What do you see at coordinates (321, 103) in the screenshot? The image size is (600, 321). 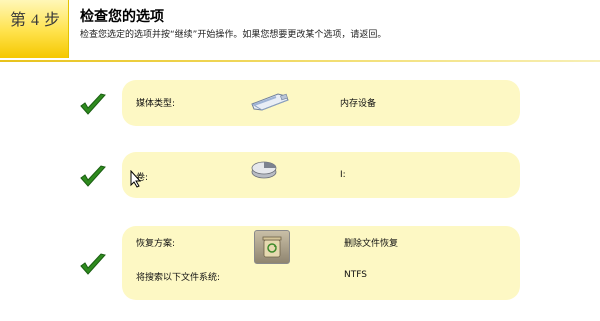 I see `media-type-panel: 媒体类型: 内存设备` at bounding box center [321, 103].